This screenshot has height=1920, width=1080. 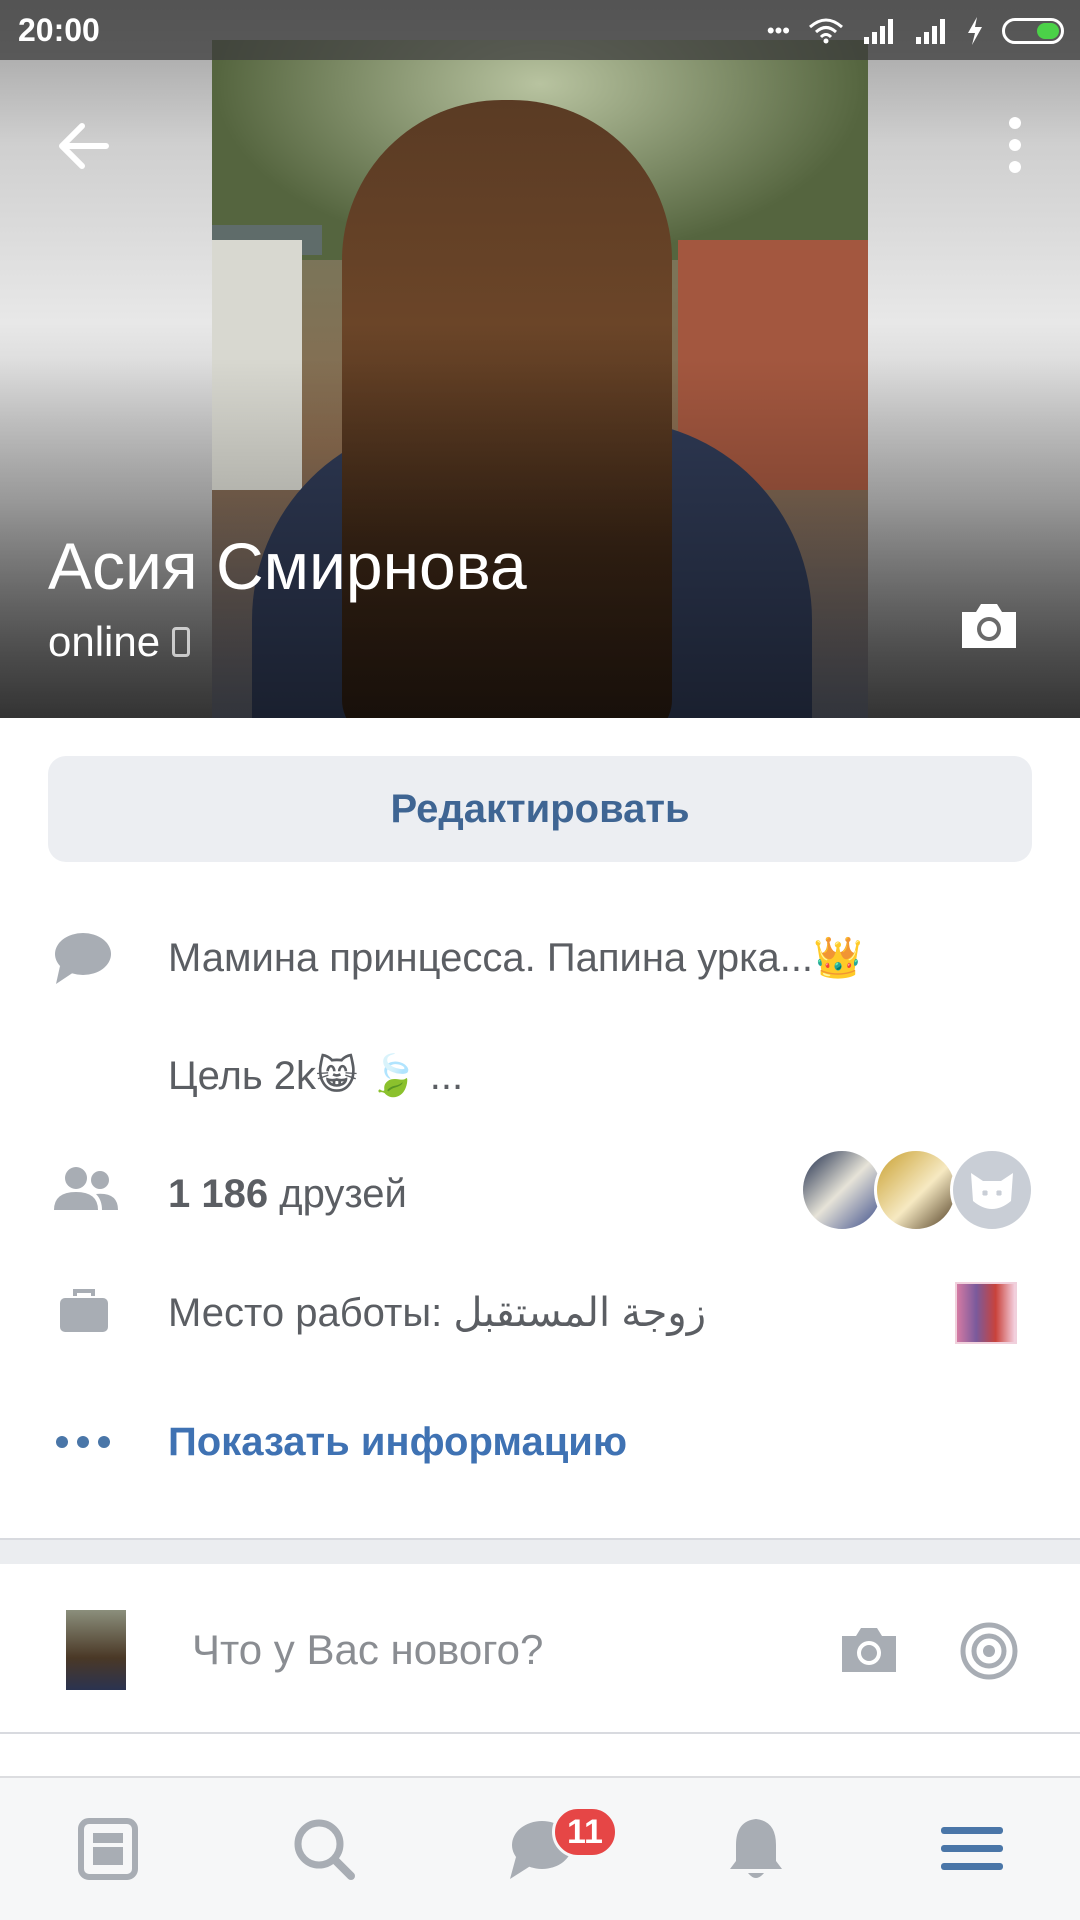 What do you see at coordinates (84, 1310) in the screenshot?
I see `briefcase-icon` at bounding box center [84, 1310].